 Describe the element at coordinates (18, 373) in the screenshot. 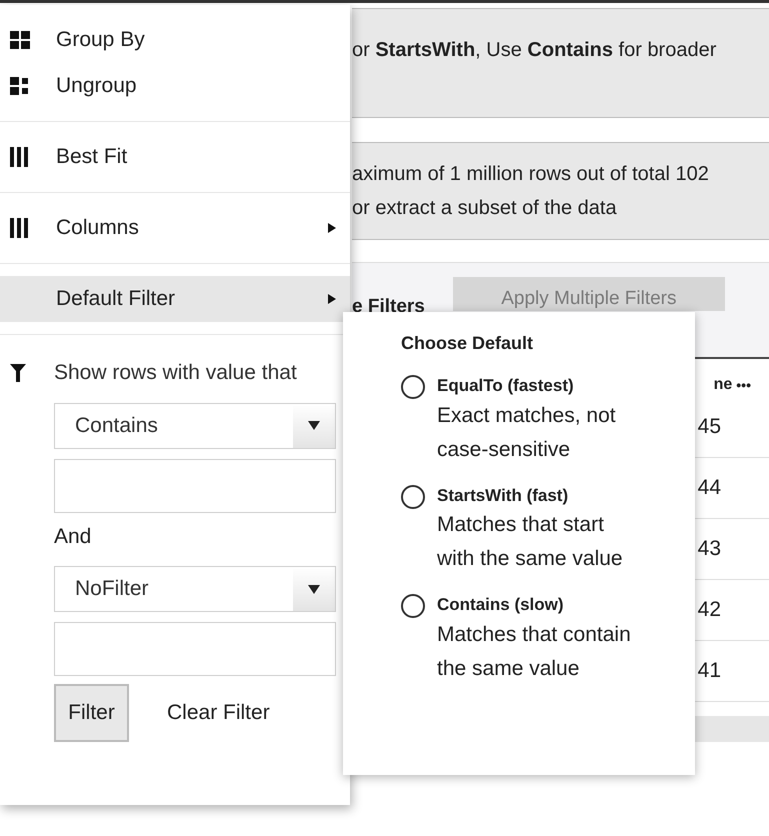

I see `filter-icon` at that location.